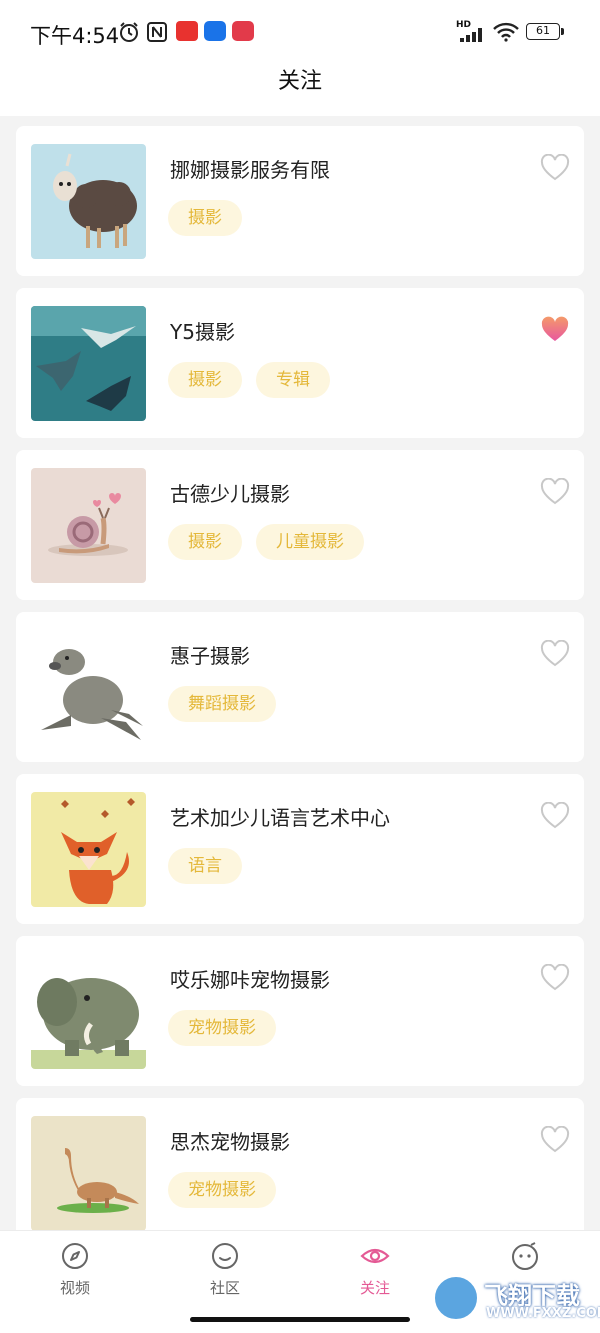 This screenshot has width=600, height=1333. I want to click on elephant-illustration, so click(88, 1011).